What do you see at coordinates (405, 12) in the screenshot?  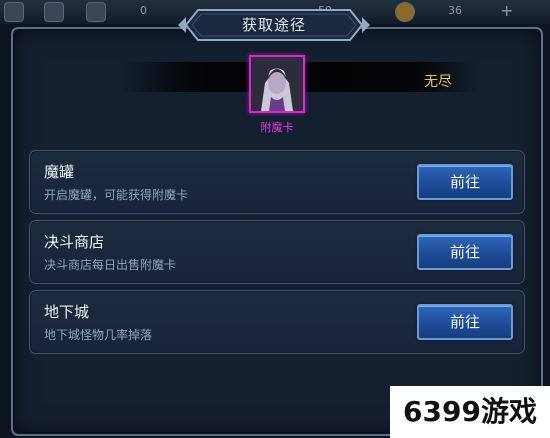 I see `coin-icon` at bounding box center [405, 12].